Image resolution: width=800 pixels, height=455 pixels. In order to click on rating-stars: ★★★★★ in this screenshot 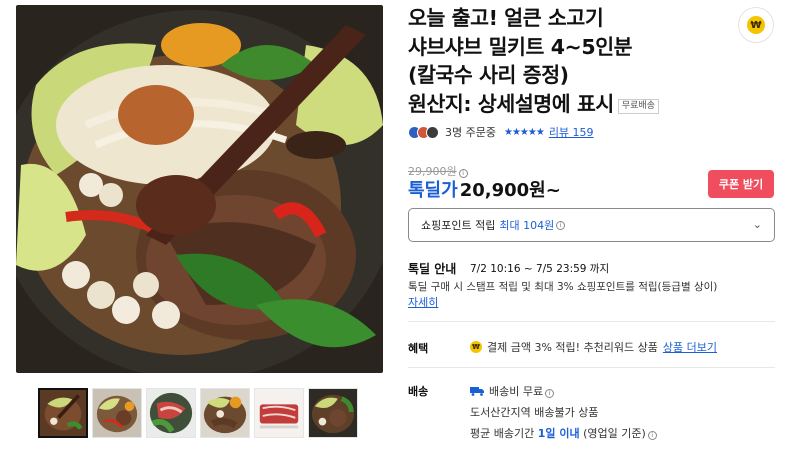, I will do `click(524, 132)`.